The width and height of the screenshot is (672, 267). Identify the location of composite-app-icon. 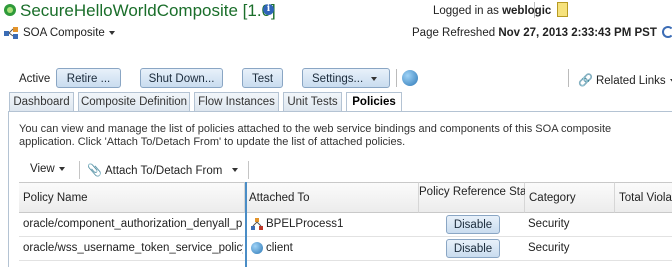
(10, 10).